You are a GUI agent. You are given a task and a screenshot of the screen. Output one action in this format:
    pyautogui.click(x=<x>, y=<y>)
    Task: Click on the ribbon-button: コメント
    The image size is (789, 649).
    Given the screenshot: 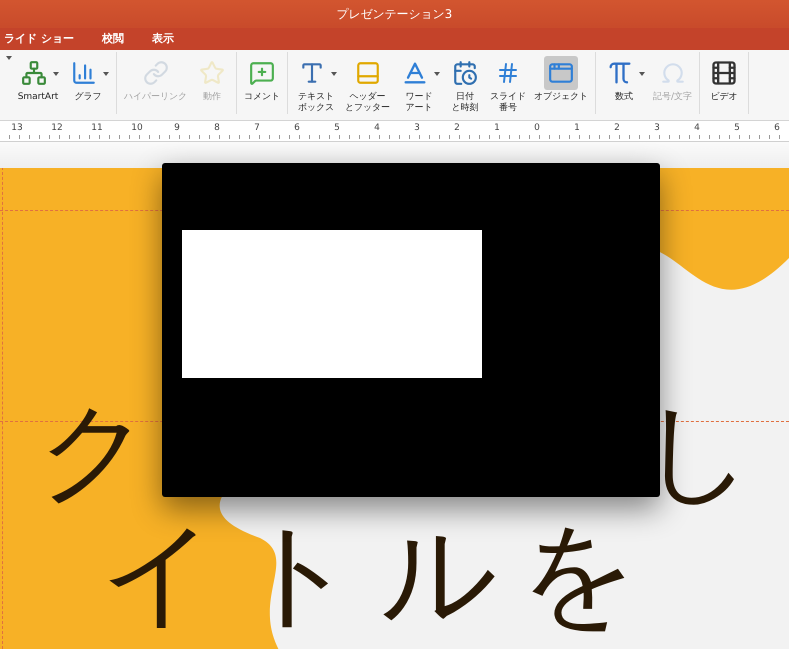 What is the action you would take?
    pyautogui.click(x=262, y=79)
    